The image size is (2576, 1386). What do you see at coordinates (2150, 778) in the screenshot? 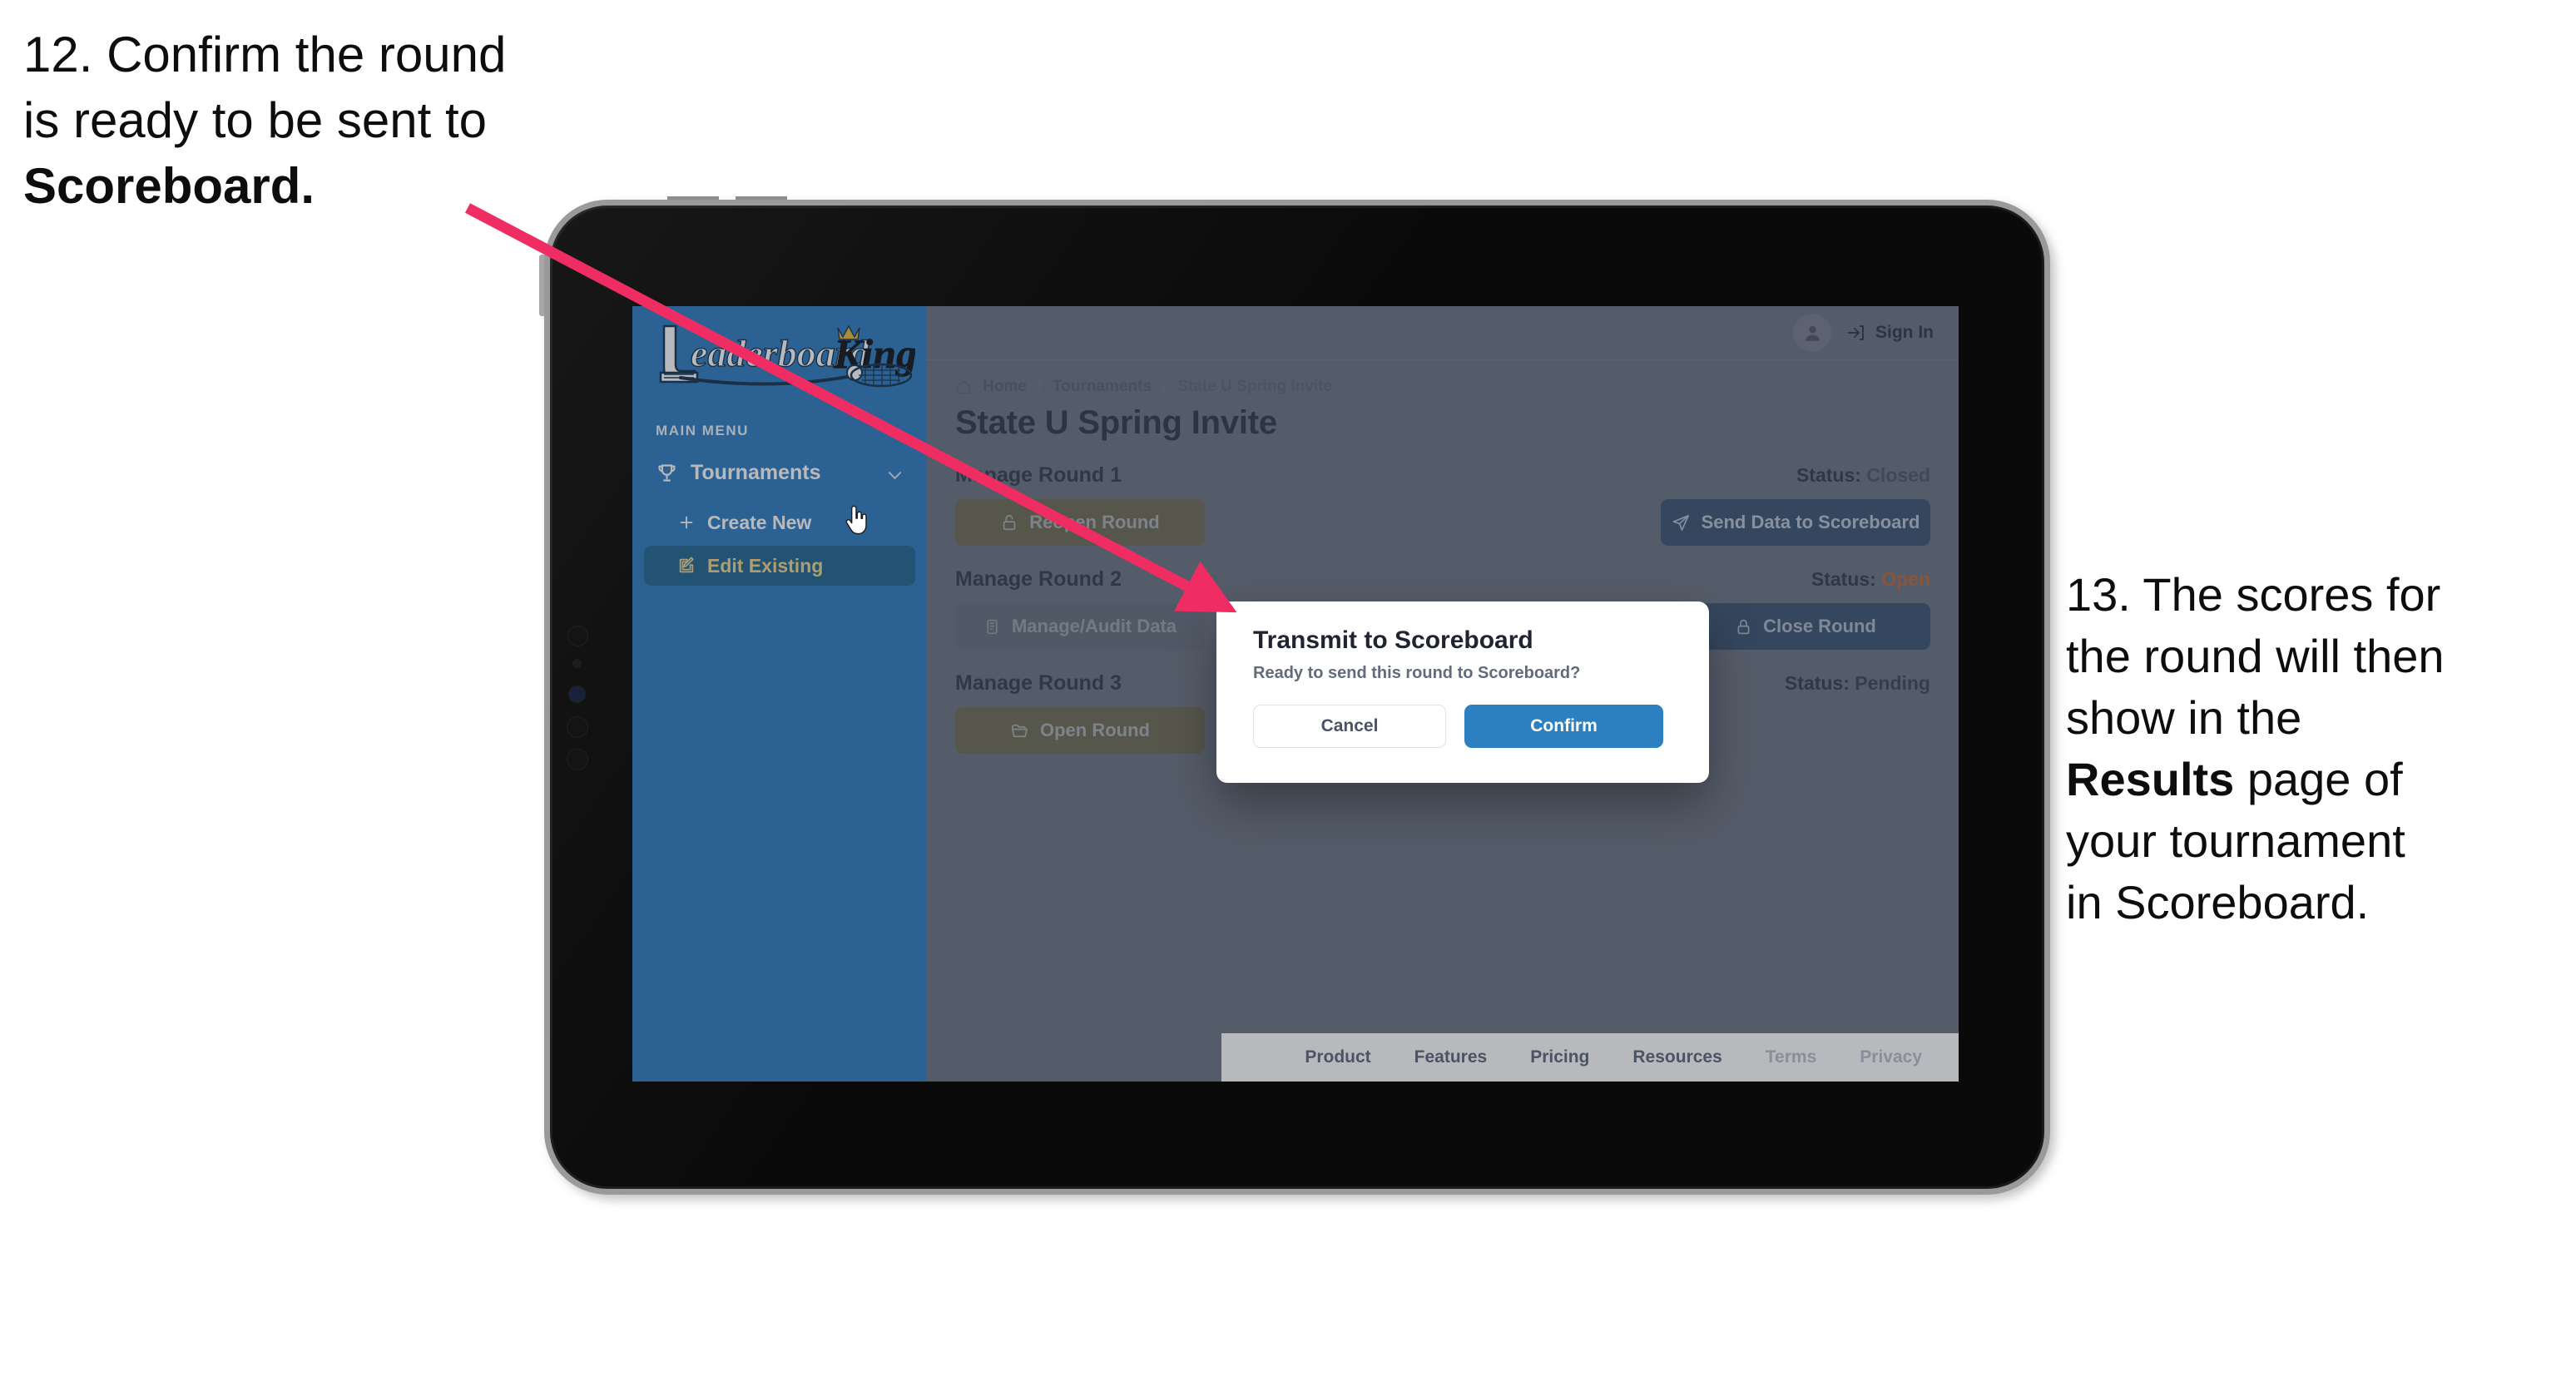
I see `annotation-step-13-line4-bold: Results` at bounding box center [2150, 778].